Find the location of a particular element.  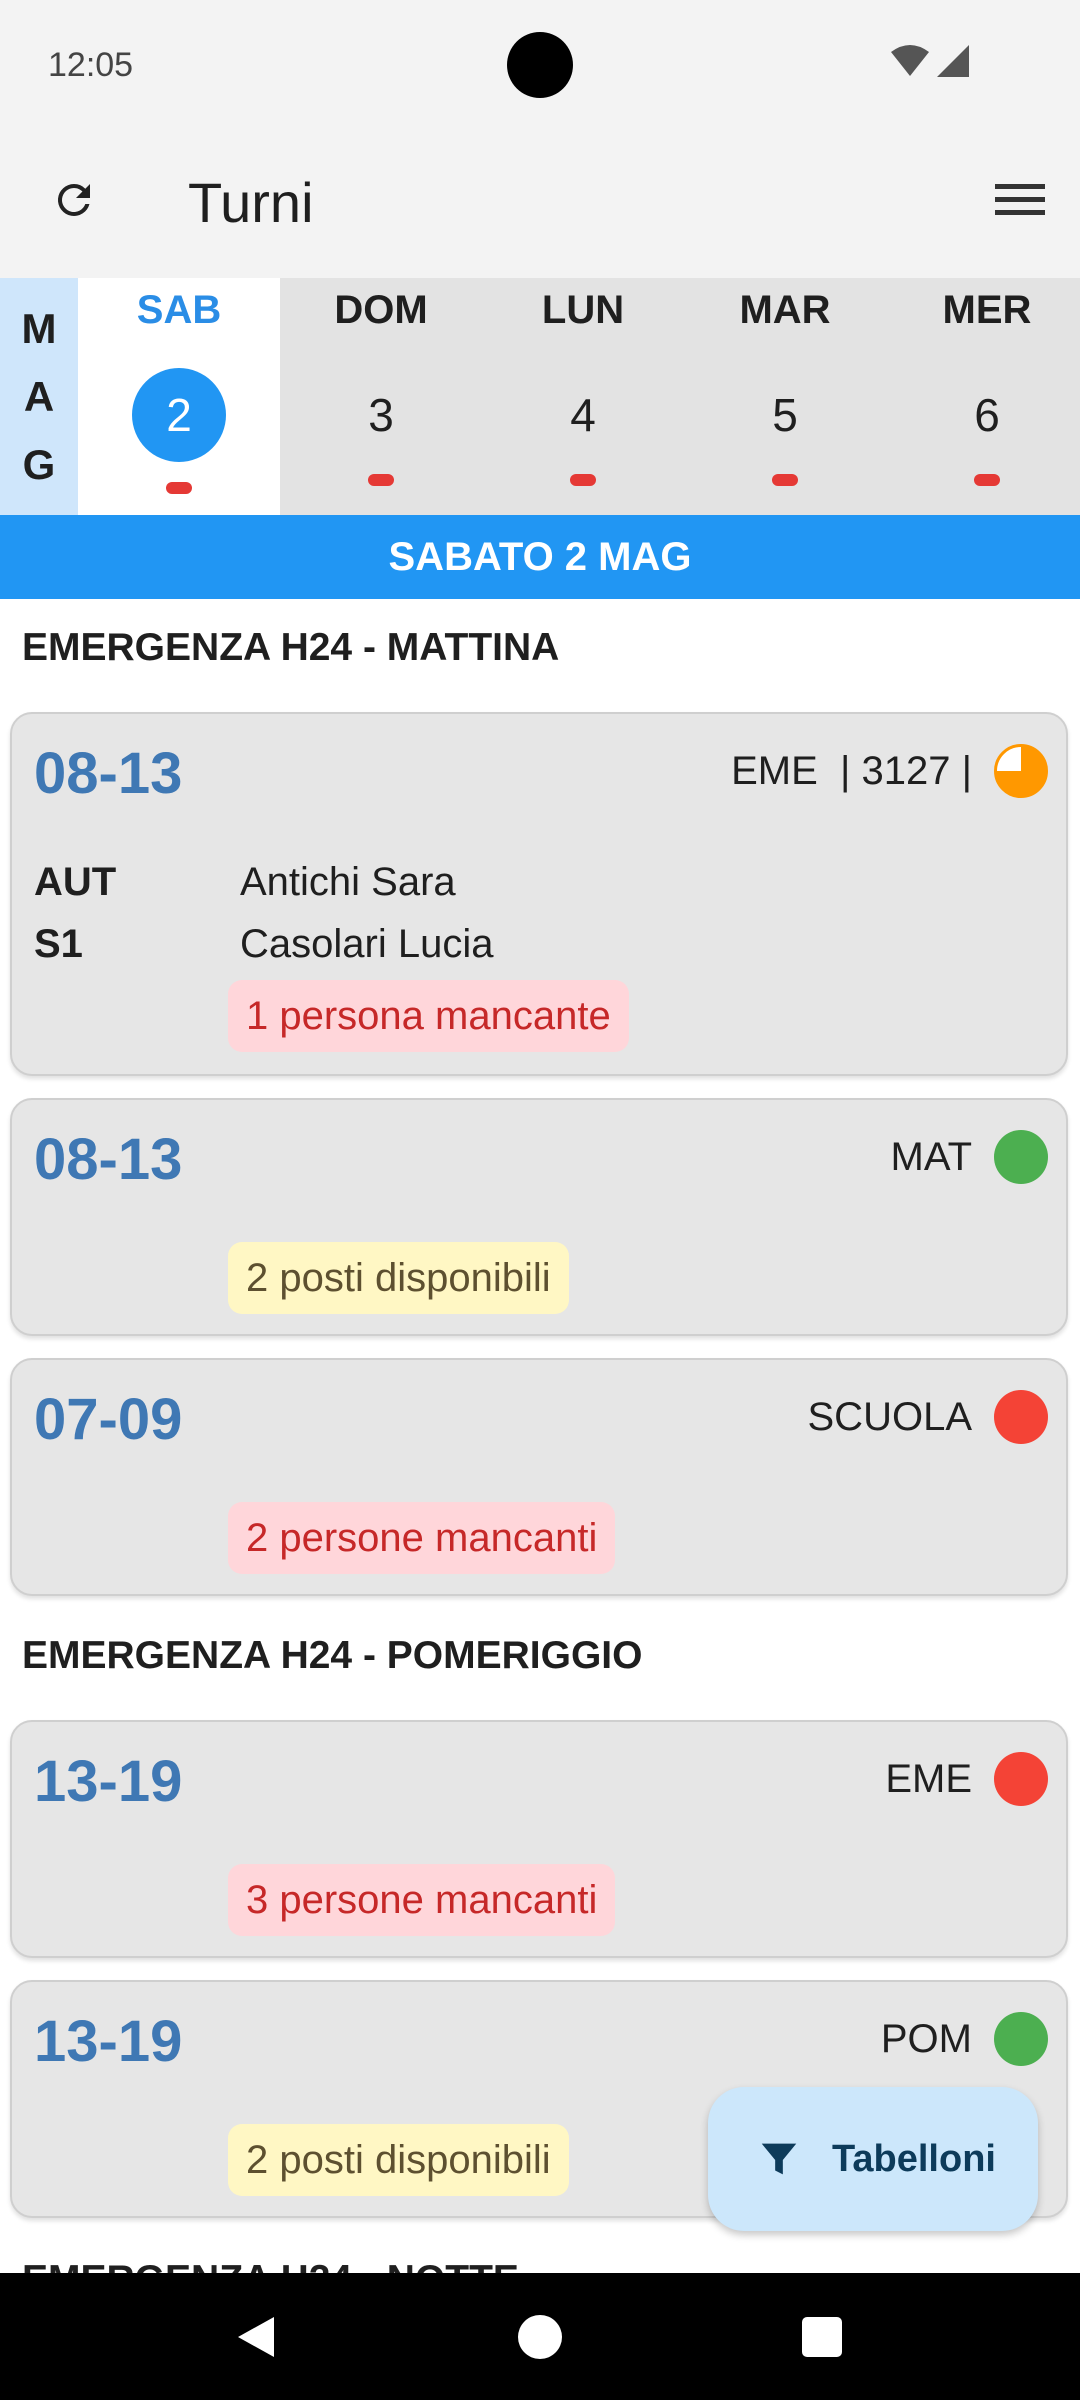

refresh-icon is located at coordinates (73, 199).